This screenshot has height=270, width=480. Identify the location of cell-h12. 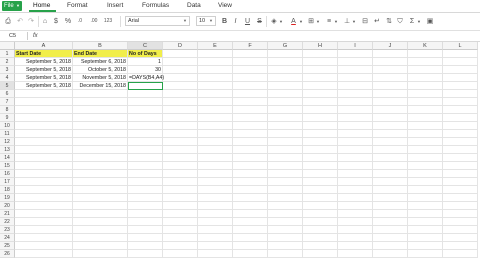
(320, 142).